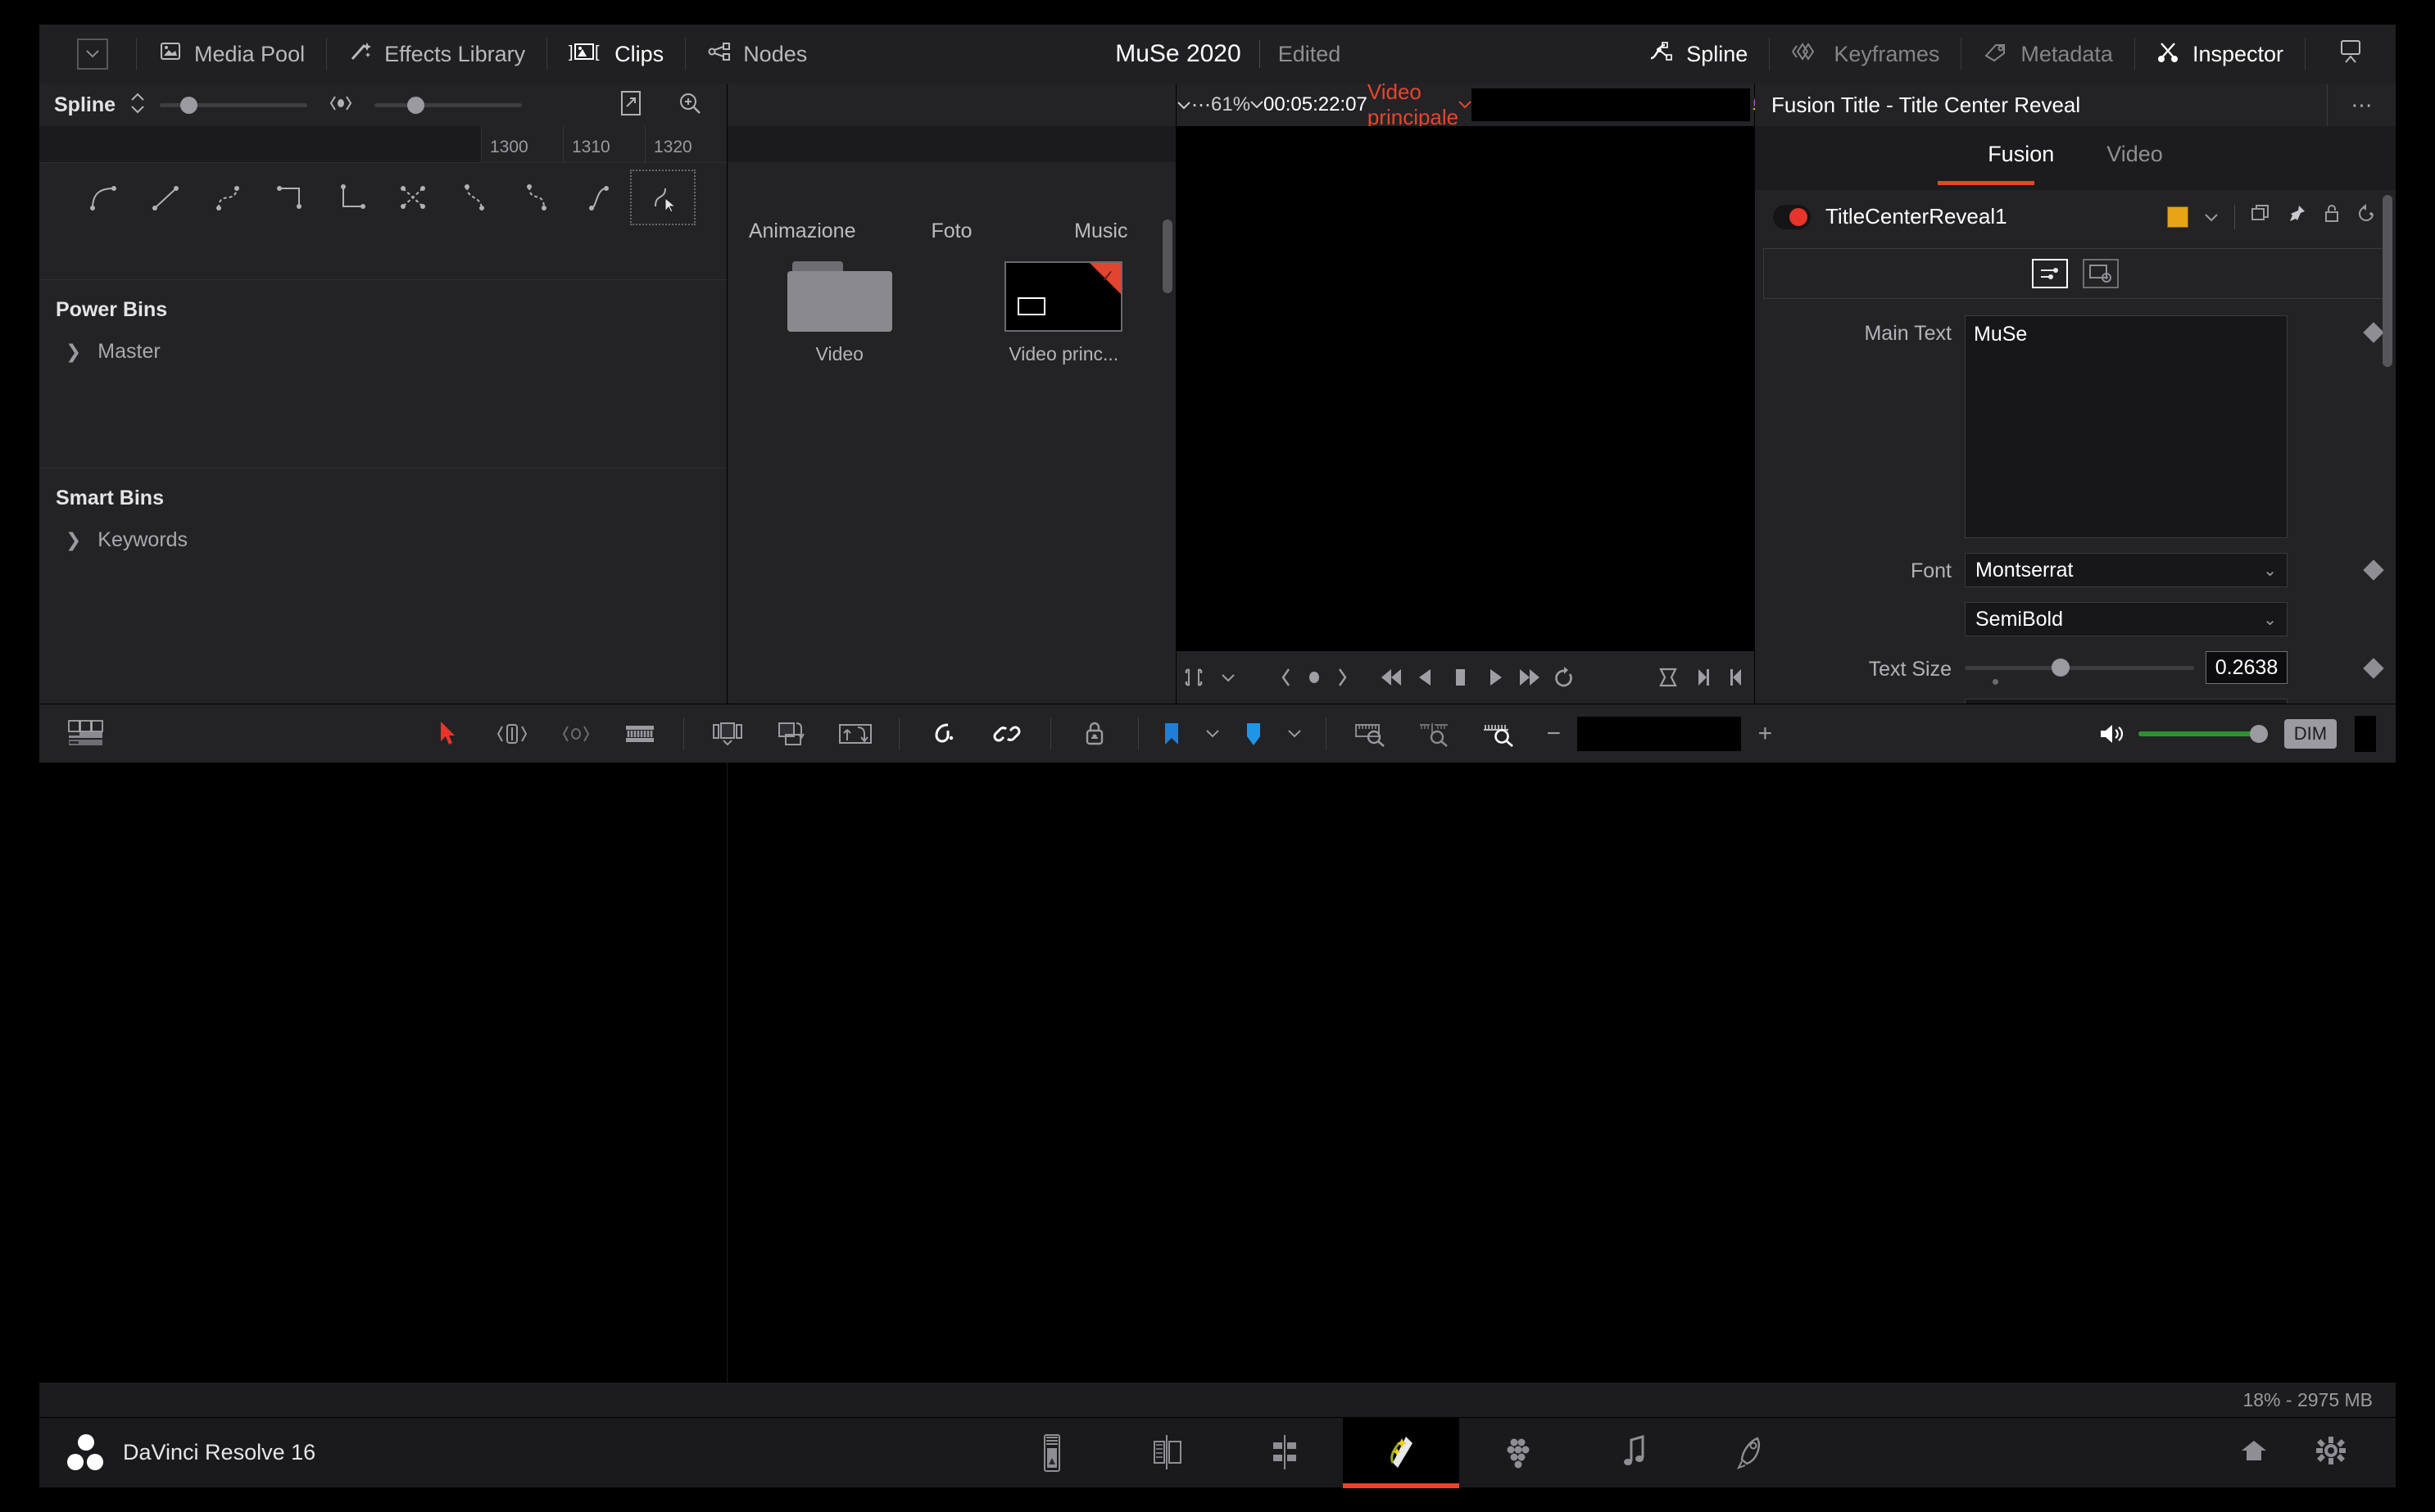  What do you see at coordinates (538, 198) in the screenshot?
I see `loop-curve-icon` at bounding box center [538, 198].